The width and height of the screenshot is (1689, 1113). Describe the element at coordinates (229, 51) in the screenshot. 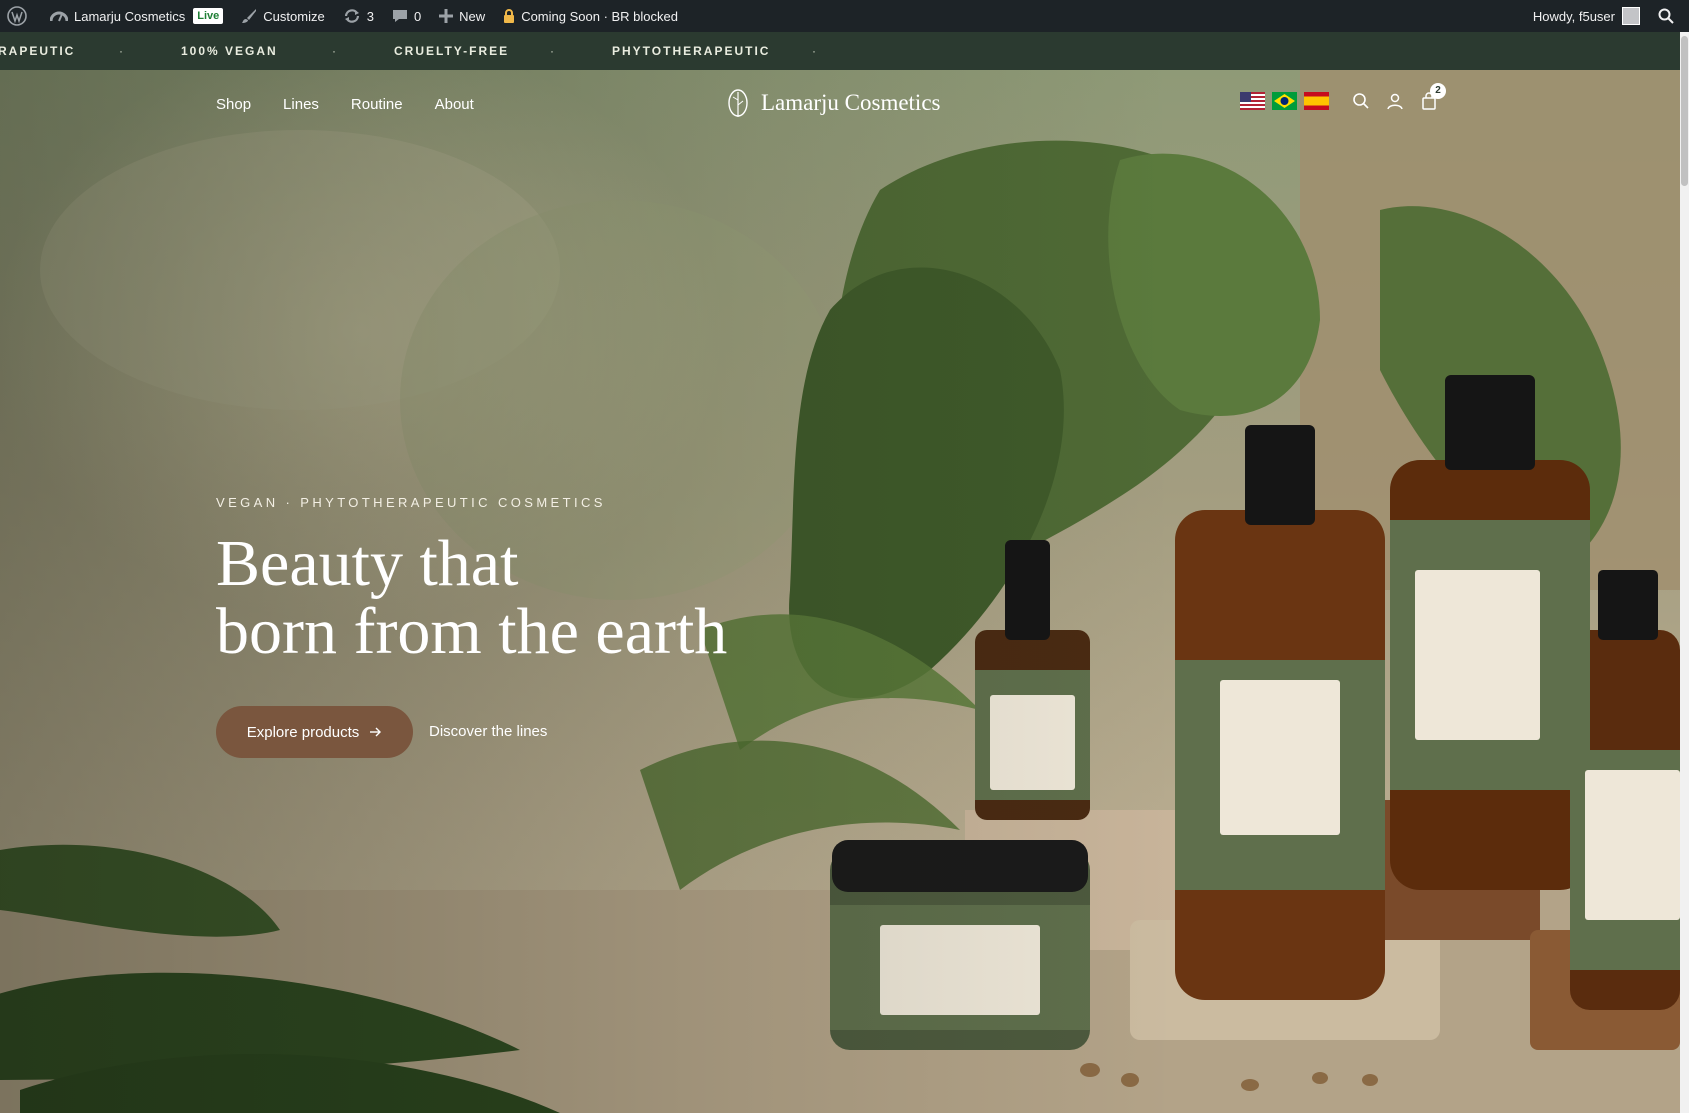

I see `strip-item: 100% VEGAN` at that location.